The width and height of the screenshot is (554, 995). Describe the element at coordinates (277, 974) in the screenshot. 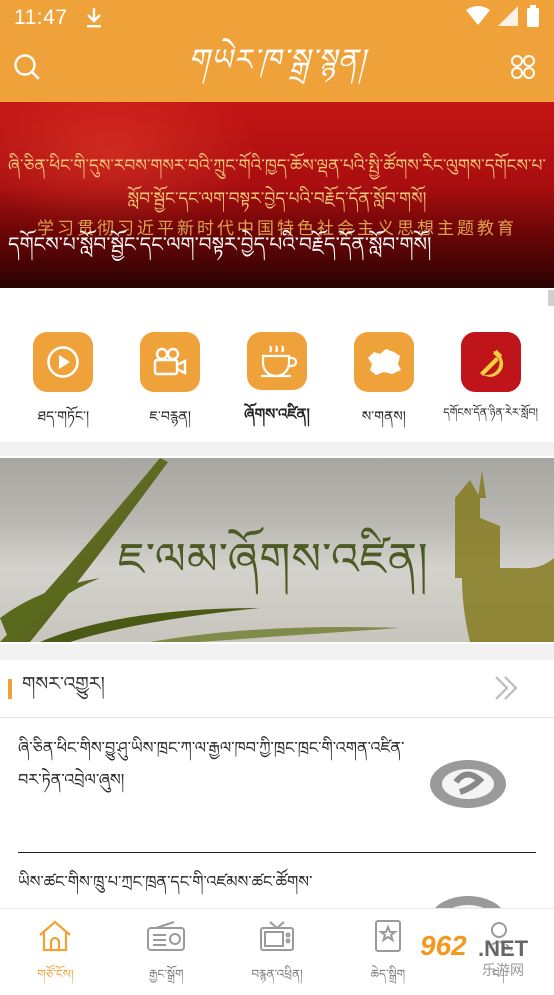

I see `tab-label: བརྙན་འཕྲིན།` at that location.